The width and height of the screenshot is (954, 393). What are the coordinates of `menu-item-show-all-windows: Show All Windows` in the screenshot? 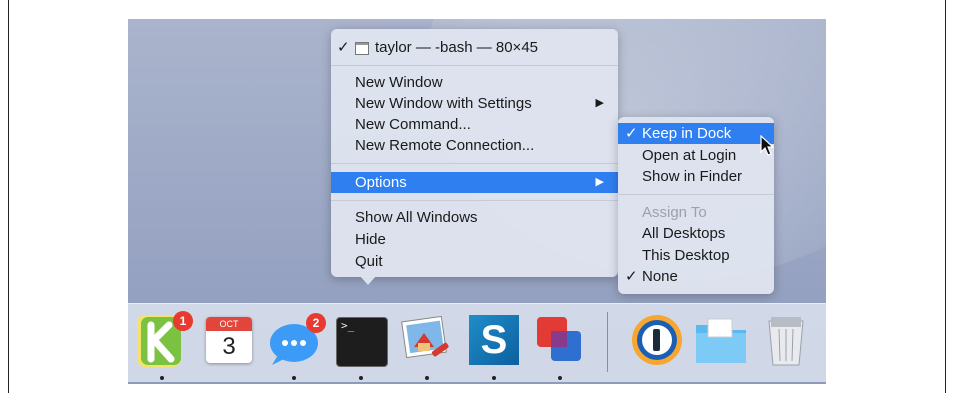 It's located at (474, 217).